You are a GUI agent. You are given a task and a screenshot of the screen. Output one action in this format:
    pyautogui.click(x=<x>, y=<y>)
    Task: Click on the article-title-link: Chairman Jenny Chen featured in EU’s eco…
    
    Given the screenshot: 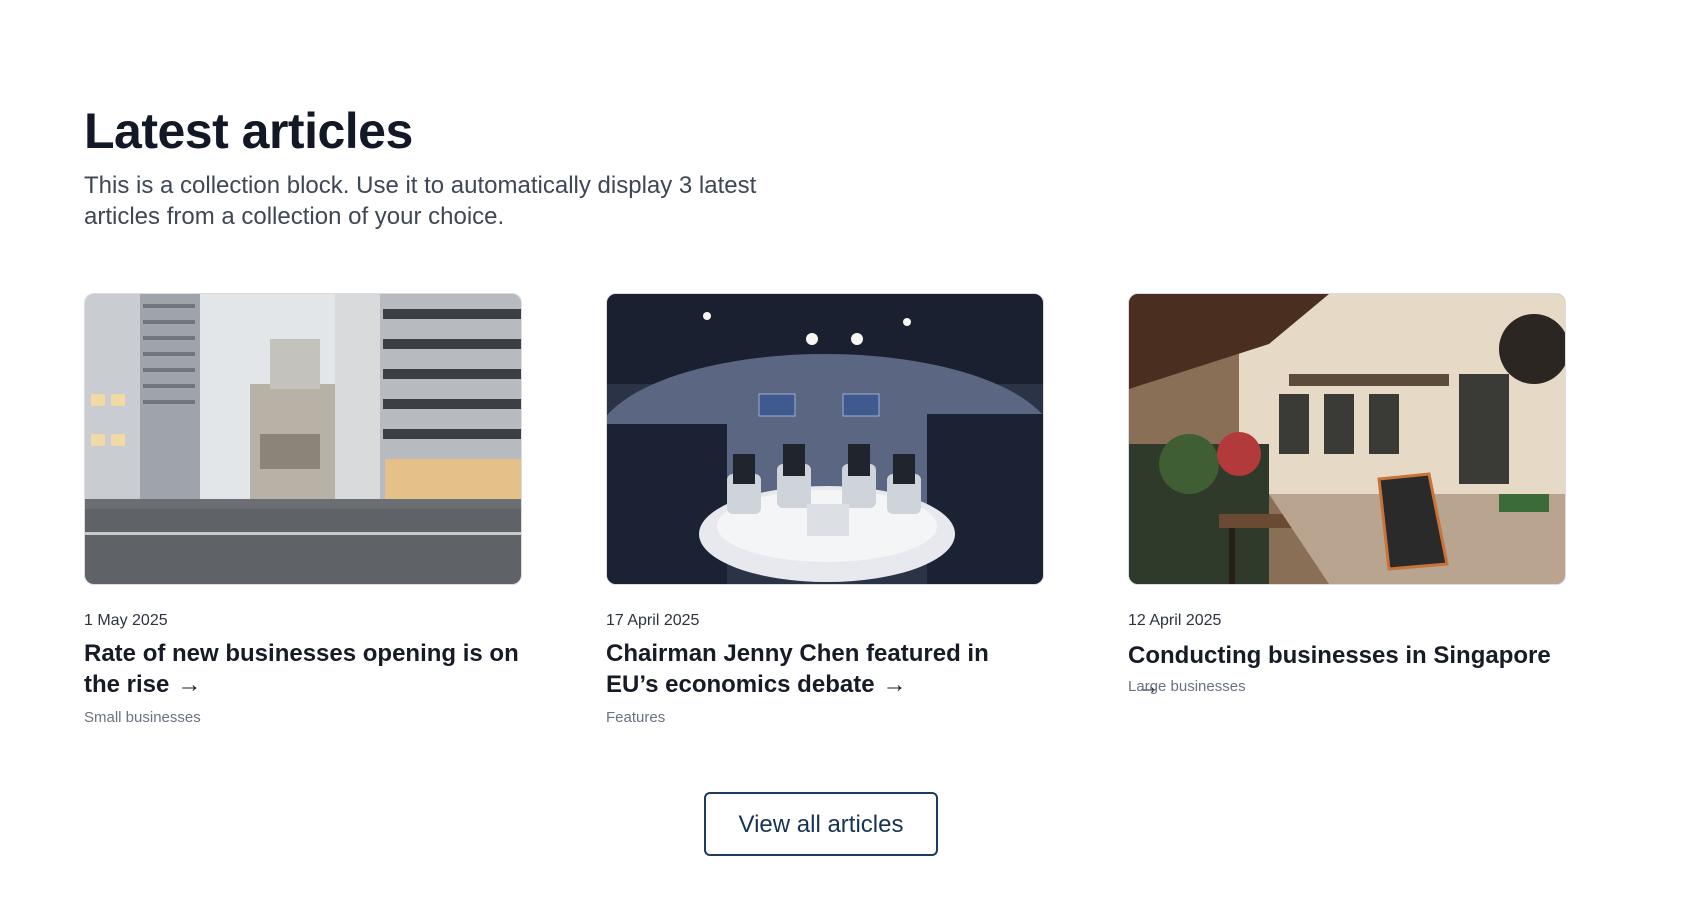 What is the action you would take?
    pyautogui.click(x=826, y=669)
    